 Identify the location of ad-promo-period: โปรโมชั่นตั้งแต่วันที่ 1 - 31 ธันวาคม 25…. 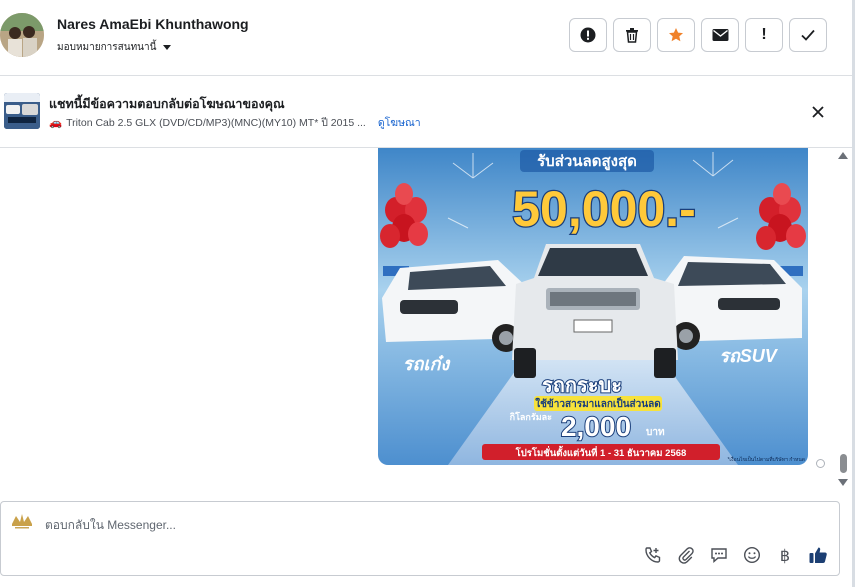
(601, 452).